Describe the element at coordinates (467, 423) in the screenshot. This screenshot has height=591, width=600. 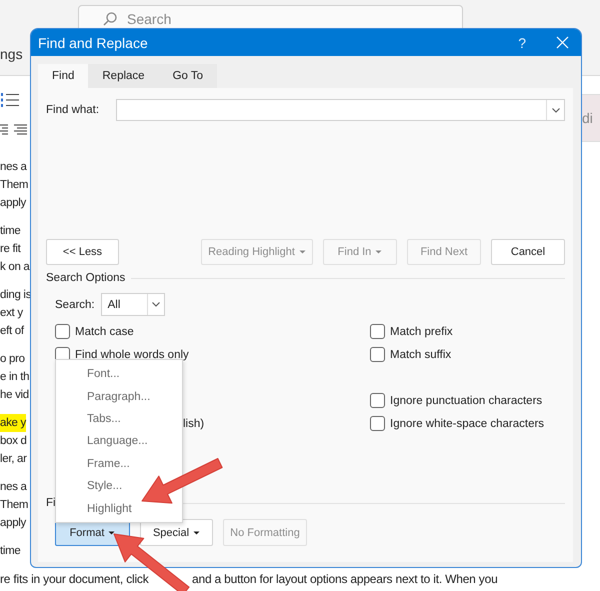
I see `checkbox: Ignore white-space characters` at that location.